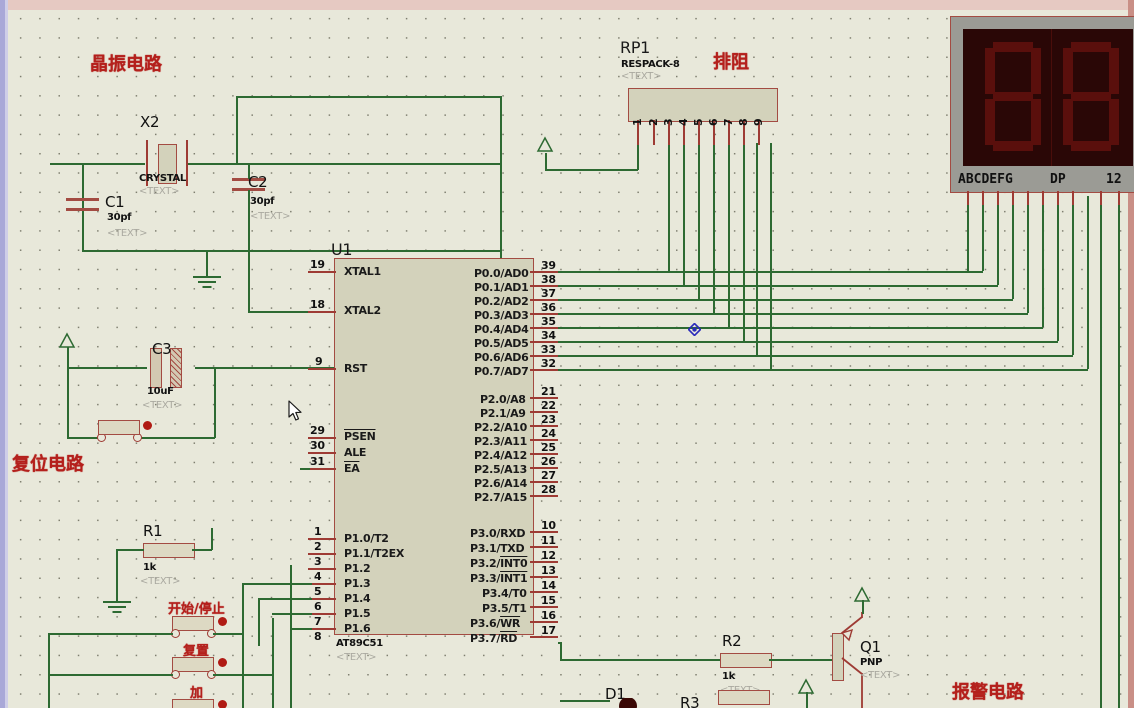 The image size is (1134, 708). I want to click on wire-xtal1-up, so click(237, 130).